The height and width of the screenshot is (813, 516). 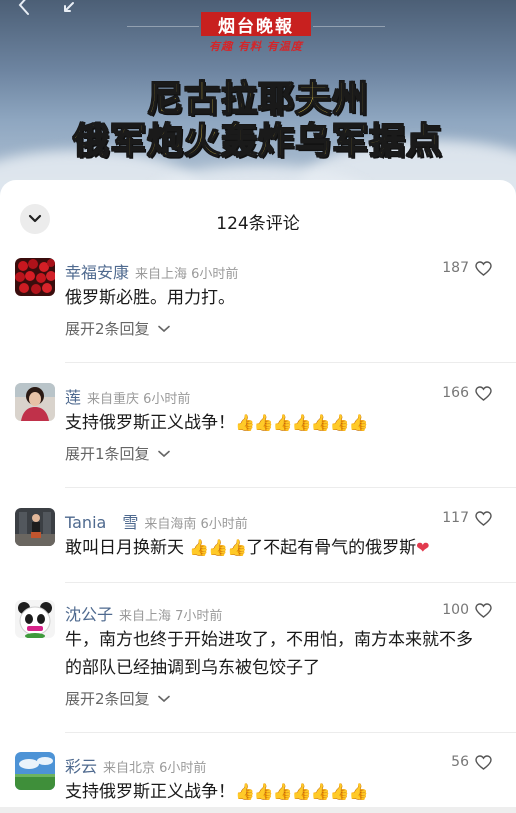 I want to click on comment-author: 莲来自重庆 6小时前, so click(x=127, y=396).